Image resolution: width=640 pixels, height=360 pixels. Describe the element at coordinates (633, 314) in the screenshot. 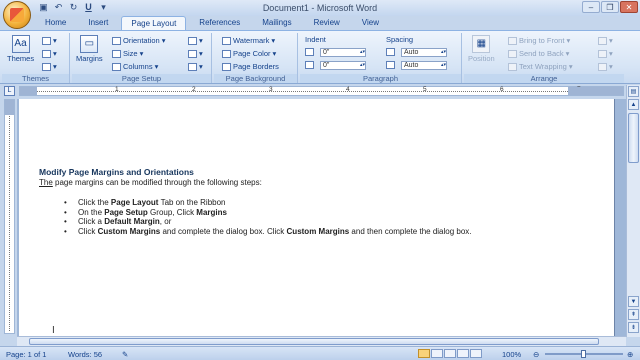

I see `previous-page-icon: ⇞` at that location.